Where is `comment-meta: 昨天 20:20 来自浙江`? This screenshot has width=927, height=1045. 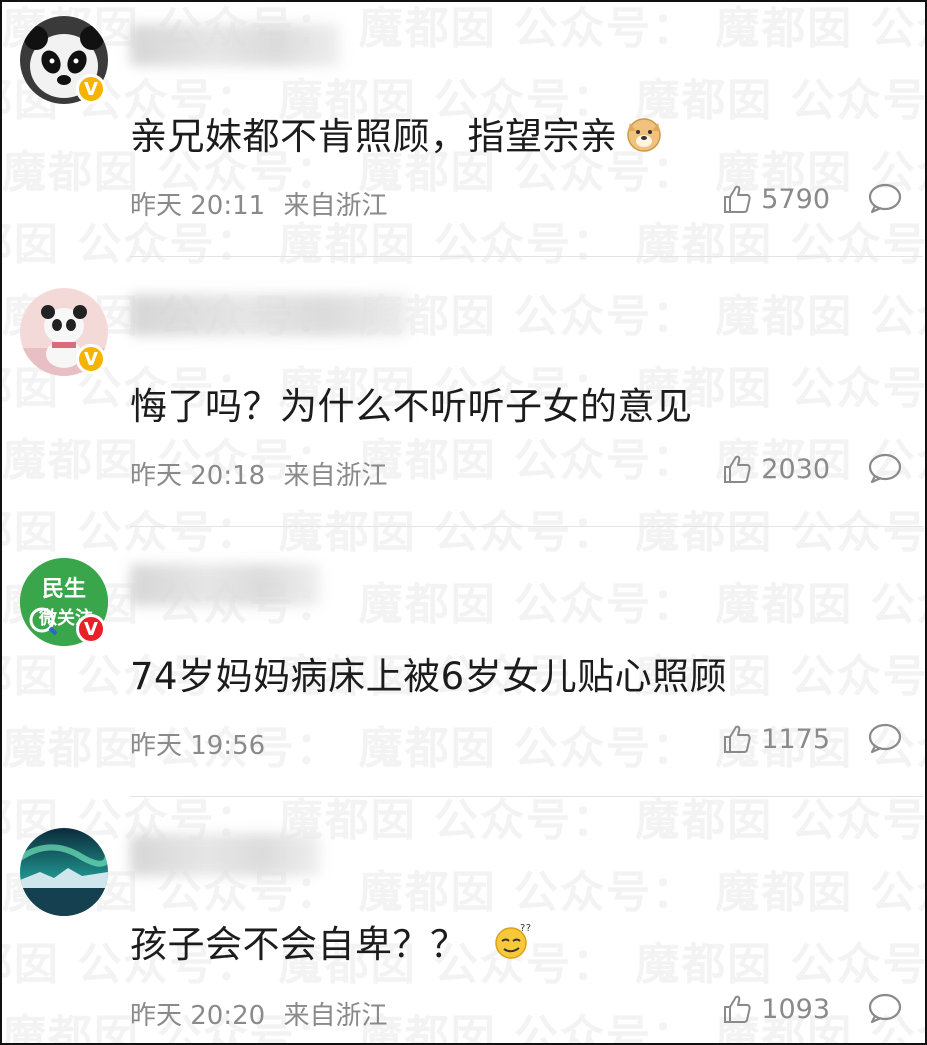 comment-meta: 昨天 20:20 来自浙江 is located at coordinates (258, 1013).